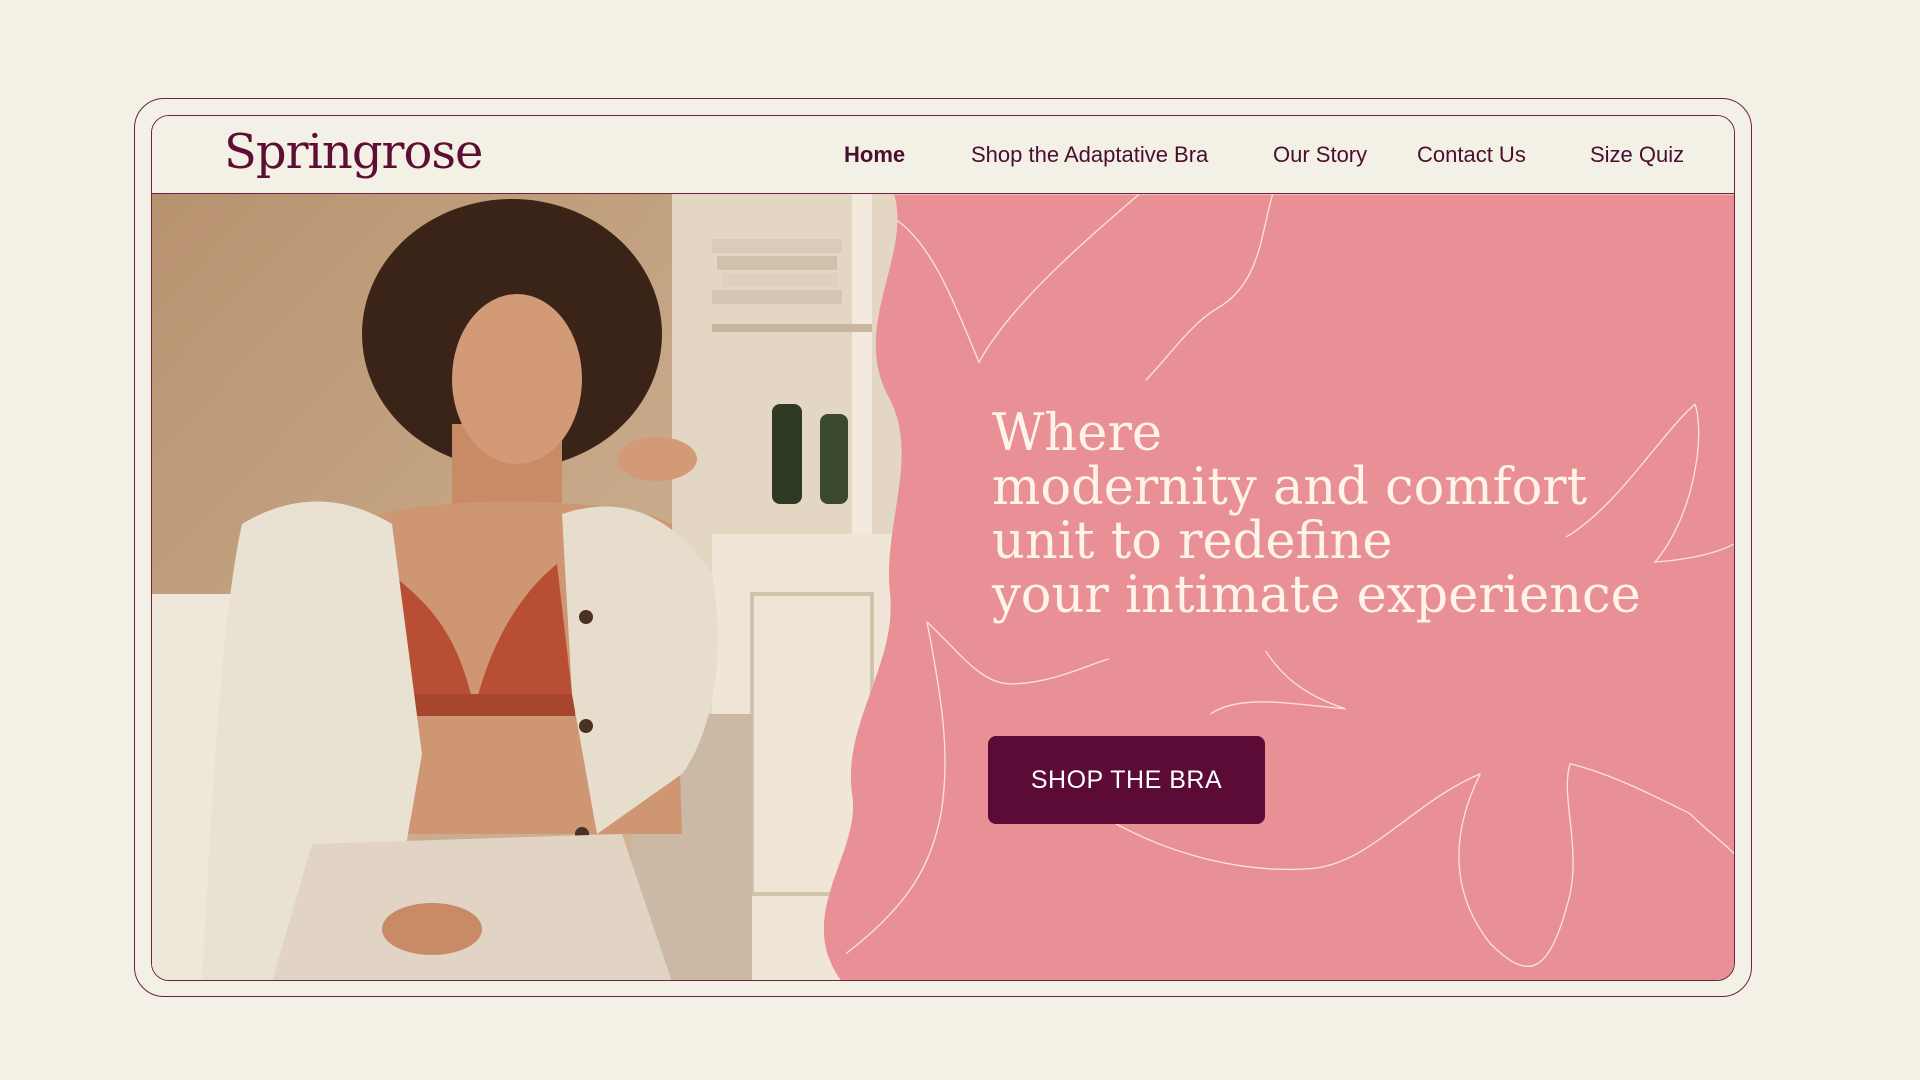 The width and height of the screenshot is (1920, 1080). What do you see at coordinates (1077, 433) in the screenshot?
I see `headline-line: Where` at bounding box center [1077, 433].